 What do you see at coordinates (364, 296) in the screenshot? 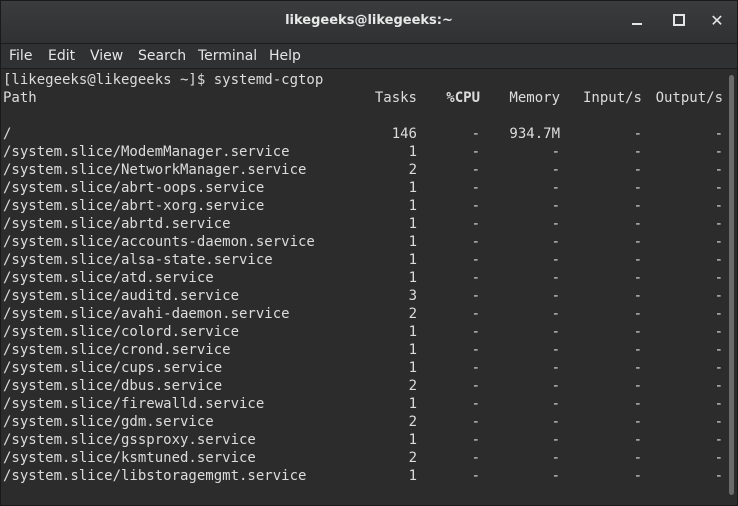
I see `table-row: /system.slice/auditd.service 3 - - - -` at bounding box center [364, 296].